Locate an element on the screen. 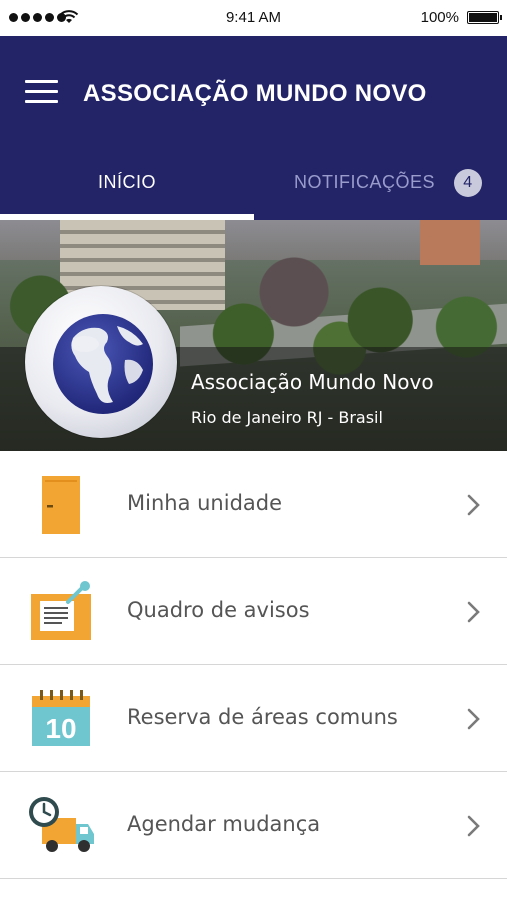 This screenshot has width=507, height=900. menu-item-minha-unidade: Minha unidade is located at coordinates (253, 504).